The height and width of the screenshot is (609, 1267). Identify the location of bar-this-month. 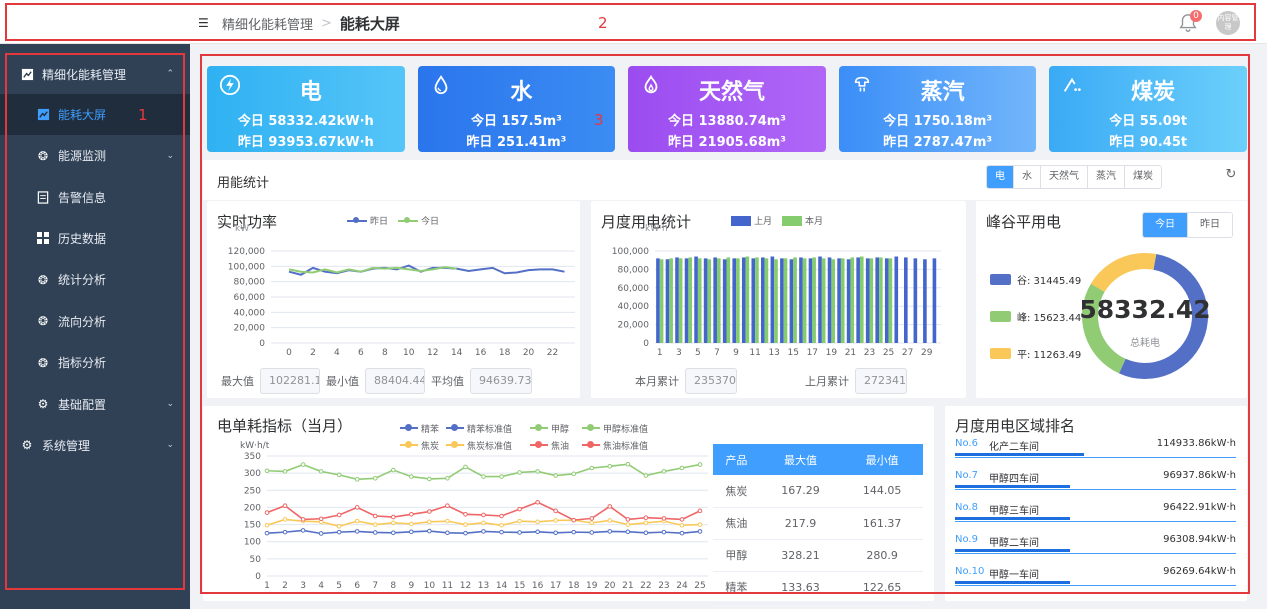
(785, 300).